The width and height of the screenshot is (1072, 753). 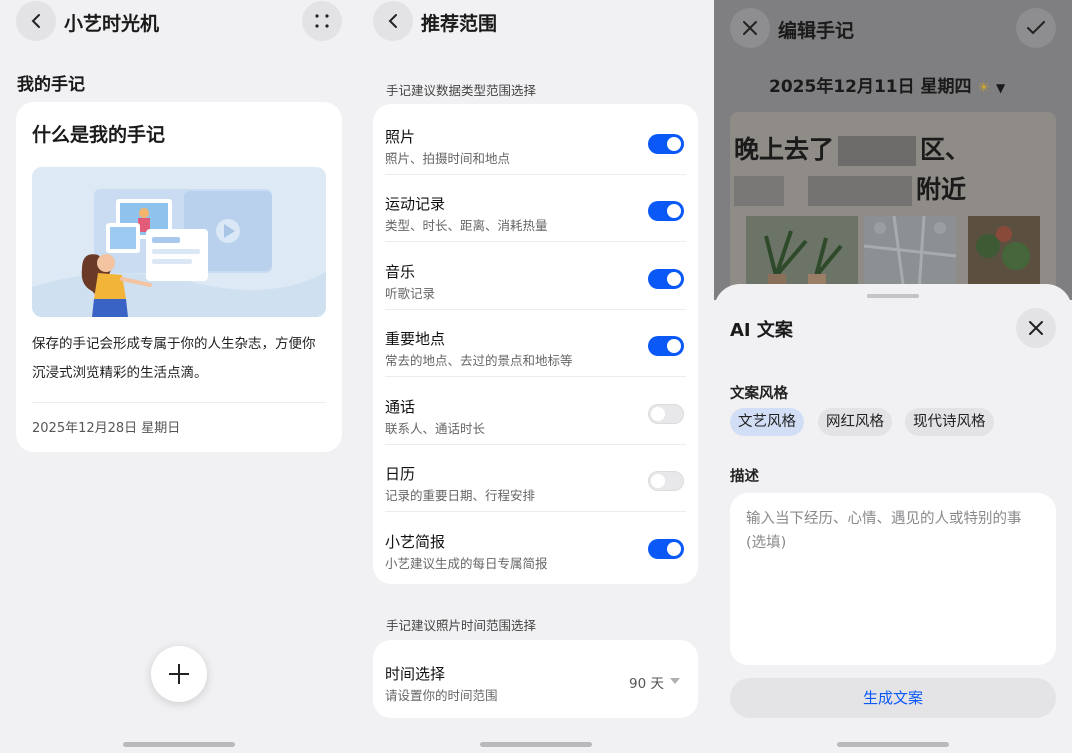 What do you see at coordinates (893, 296) in the screenshot?
I see `sheet-drag-handle` at bounding box center [893, 296].